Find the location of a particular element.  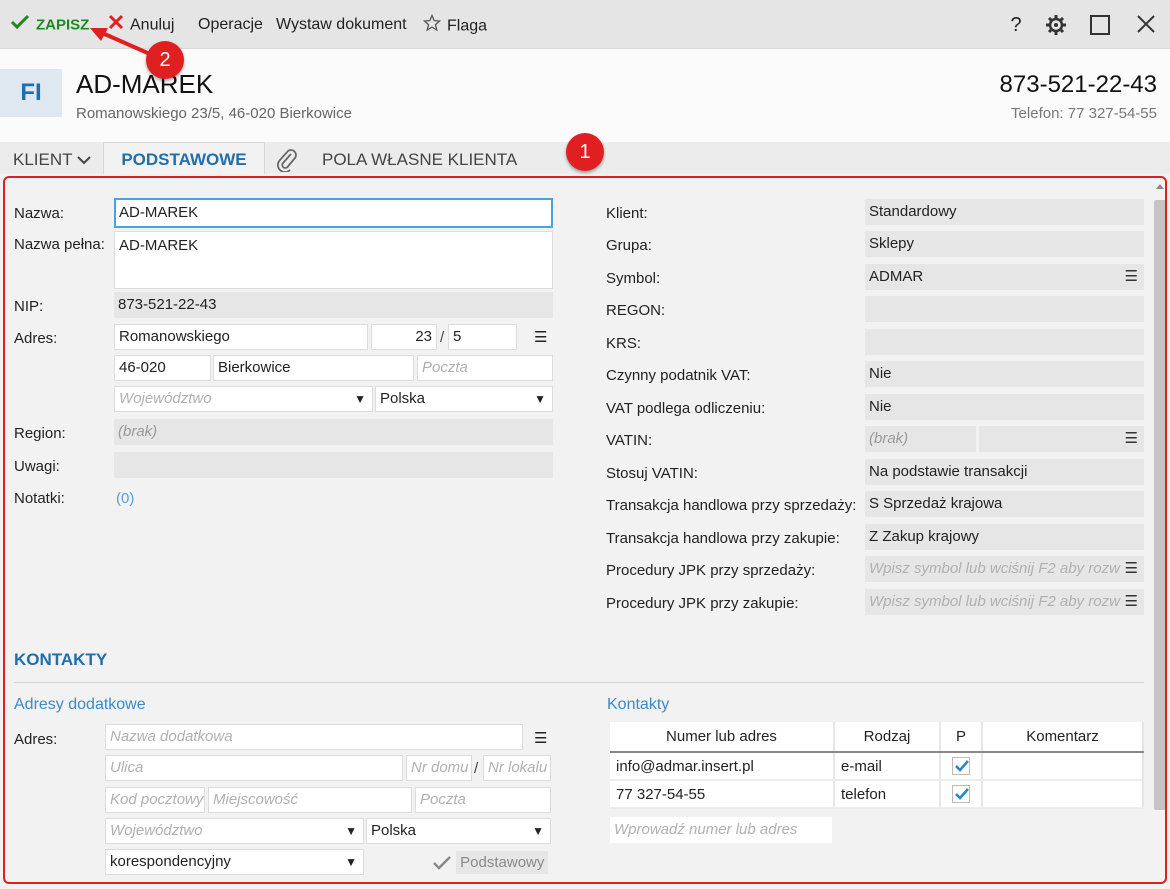

table-header-row: Numer lub adres Rodzaj P Komentarz is located at coordinates (877, 737).